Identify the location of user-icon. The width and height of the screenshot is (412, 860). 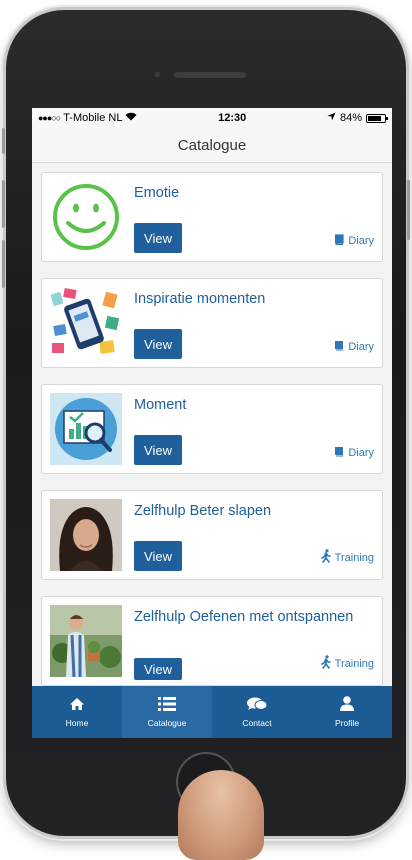
(347, 704).